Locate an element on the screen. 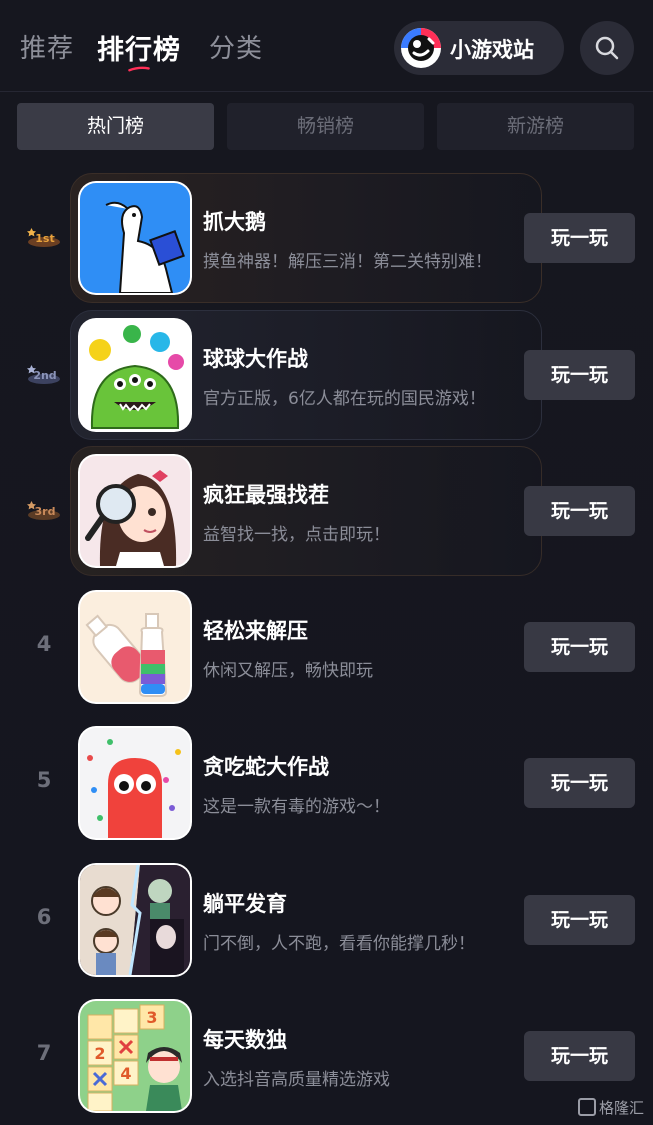 The height and width of the screenshot is (1125, 653). segment-bestseller: 畅销榜 is located at coordinates (325, 126).